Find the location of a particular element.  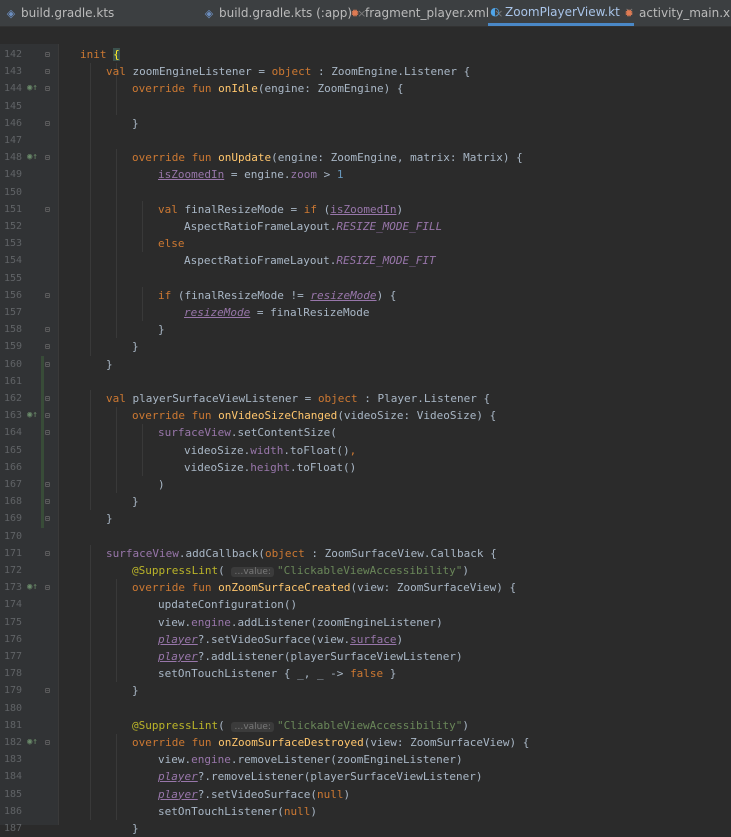

line-number: 185 is located at coordinates (12, 794).